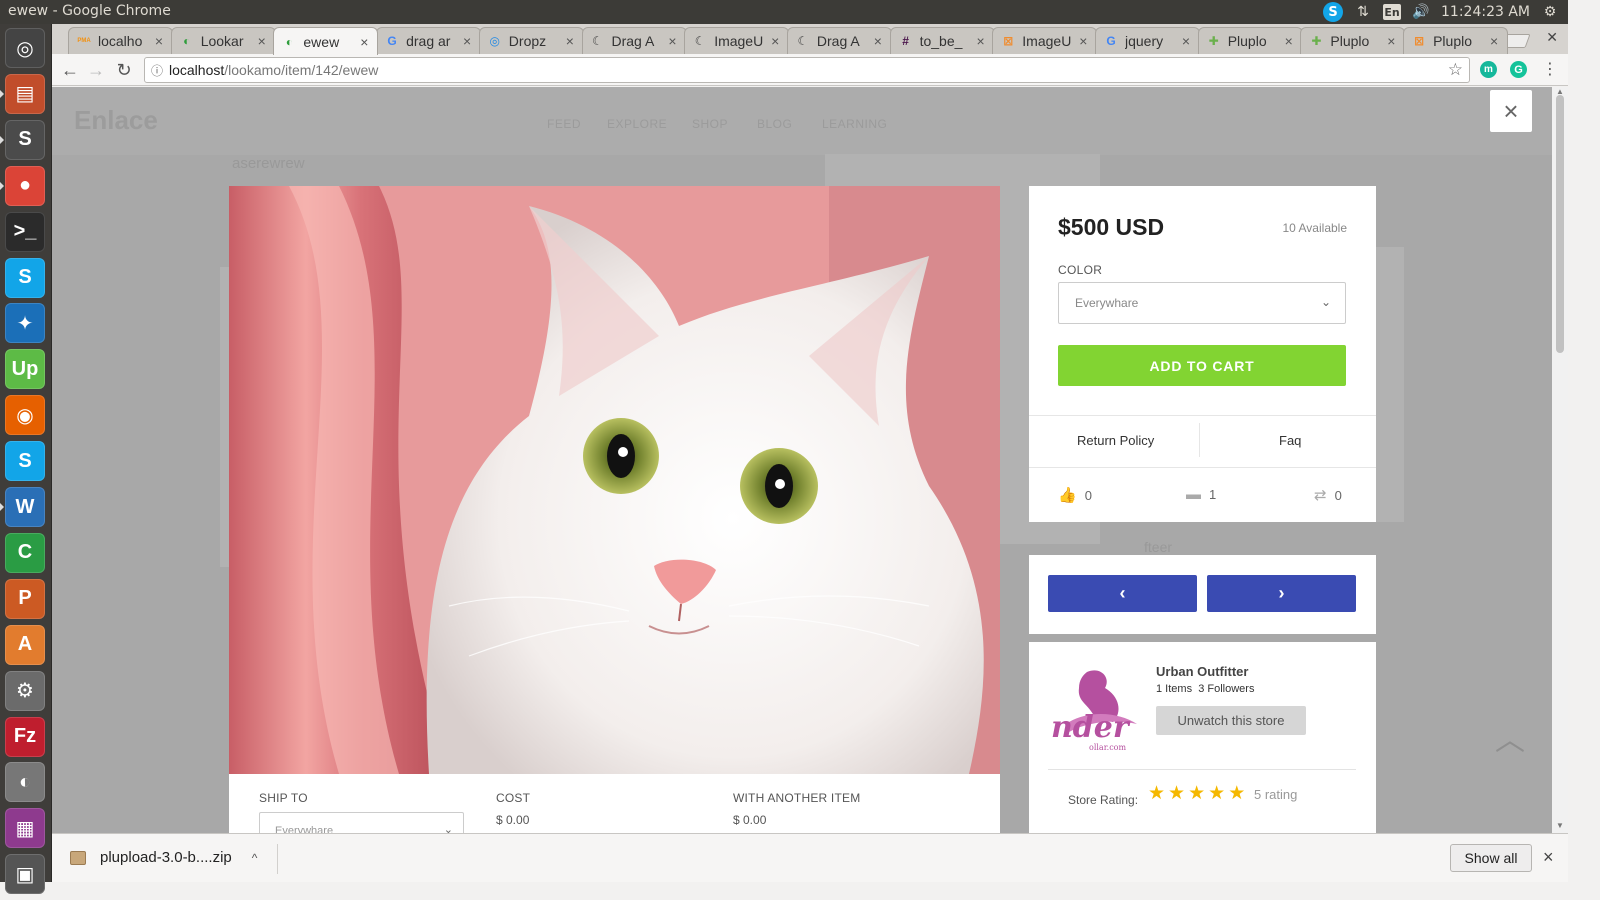 The width and height of the screenshot is (1600, 900). What do you see at coordinates (1488, 69) in the screenshot?
I see `extension-m-icon: m` at bounding box center [1488, 69].